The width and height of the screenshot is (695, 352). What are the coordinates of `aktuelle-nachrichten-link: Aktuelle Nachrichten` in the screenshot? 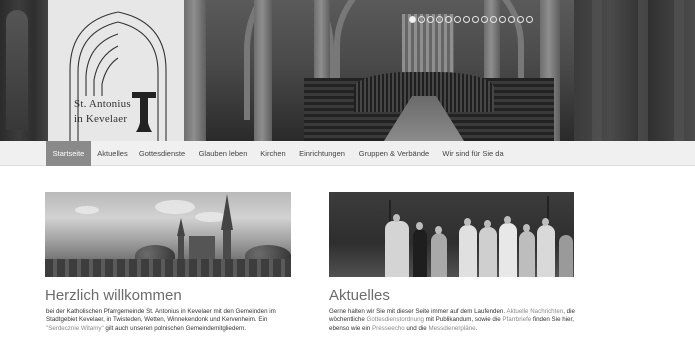 It's located at (534, 311).